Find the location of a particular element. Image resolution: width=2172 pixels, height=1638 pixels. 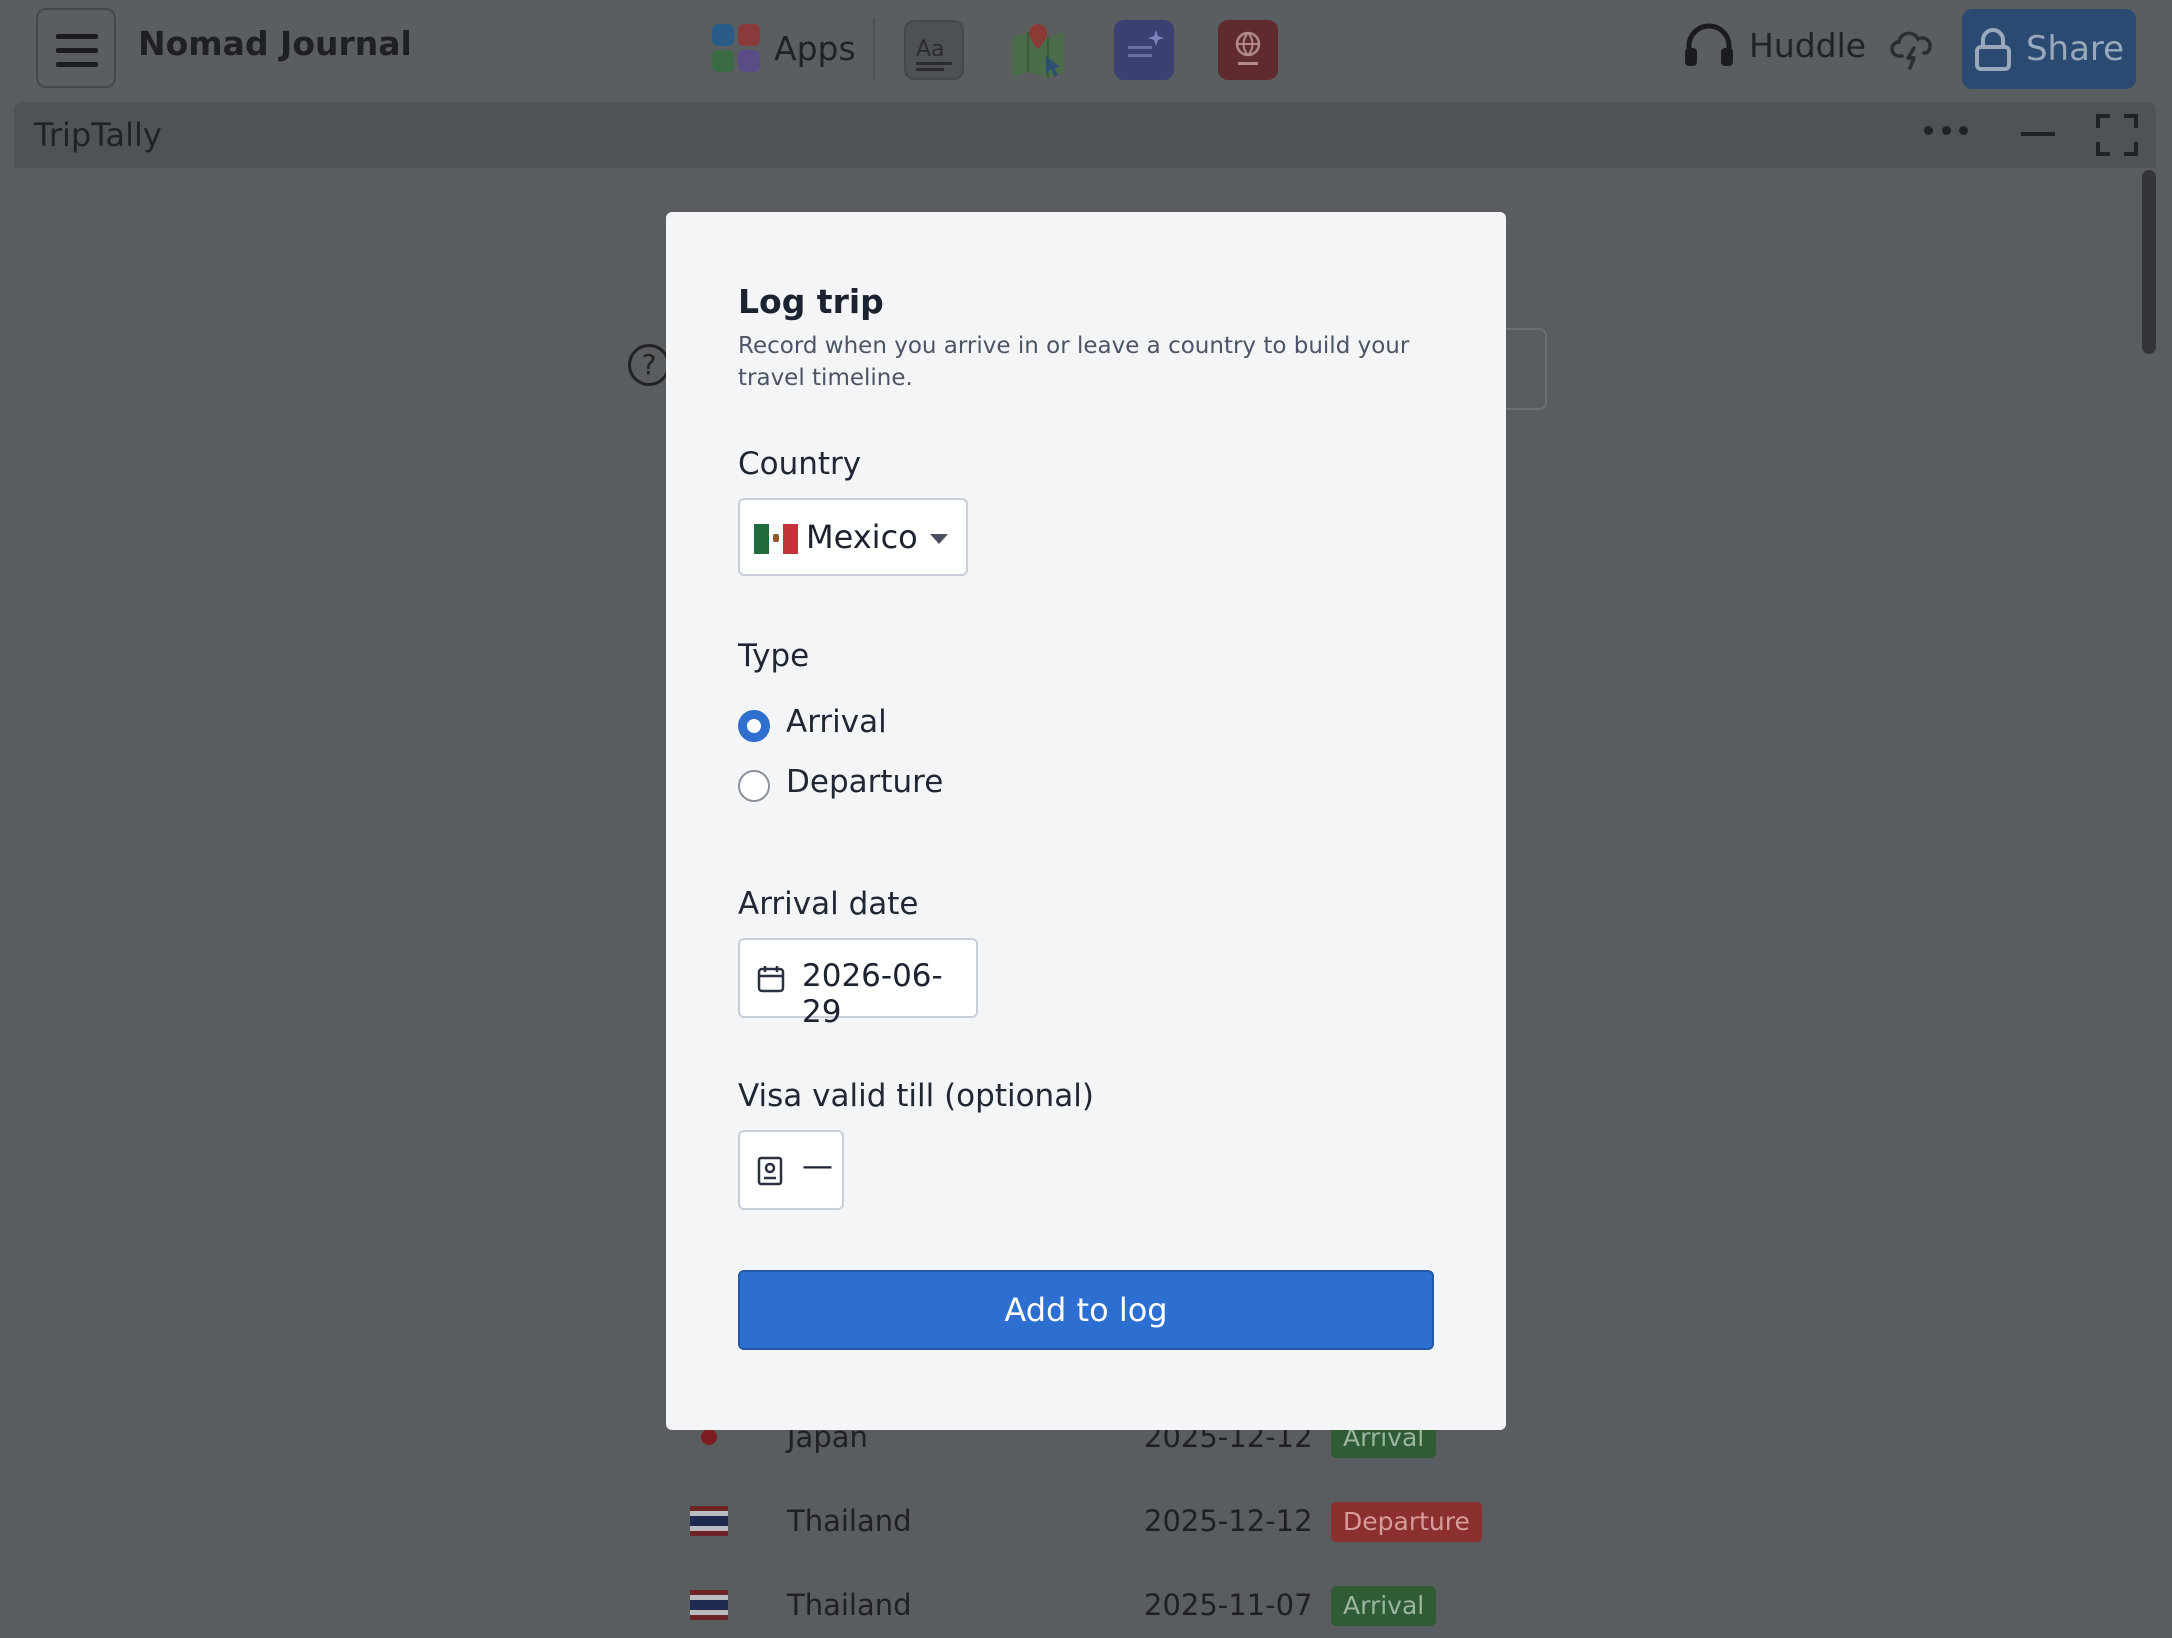

huddle-button: Huddle is located at coordinates (1774, 45).